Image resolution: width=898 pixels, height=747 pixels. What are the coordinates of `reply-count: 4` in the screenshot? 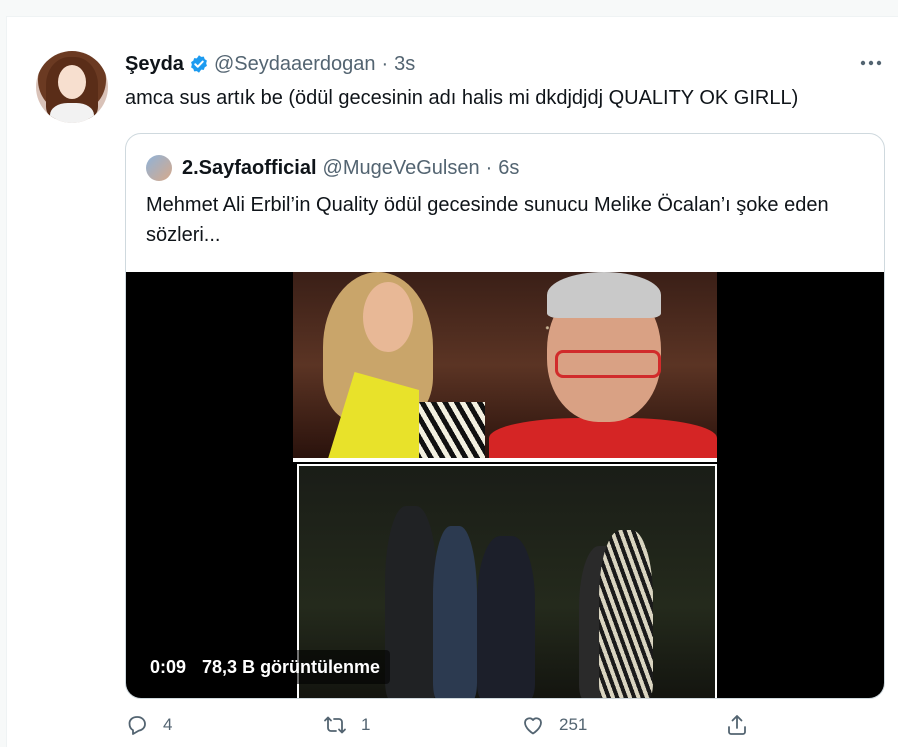 It's located at (168, 724).